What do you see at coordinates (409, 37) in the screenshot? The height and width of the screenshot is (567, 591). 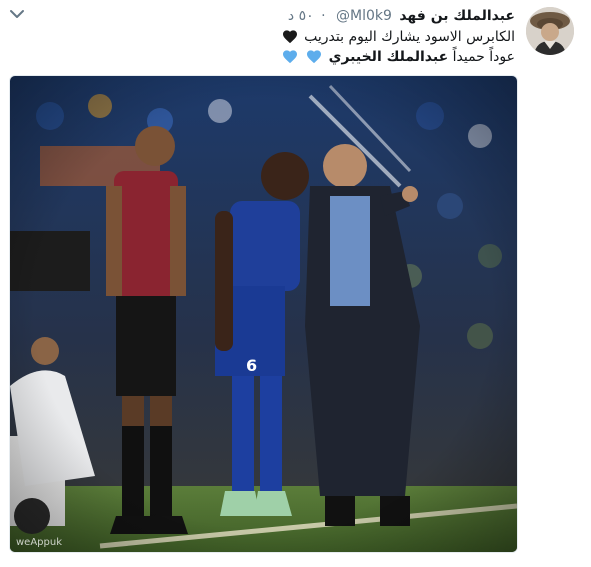 I see `tweet-text-line-1-text: الكابرس الاسود يشارك اليوم بتدريب` at bounding box center [409, 37].